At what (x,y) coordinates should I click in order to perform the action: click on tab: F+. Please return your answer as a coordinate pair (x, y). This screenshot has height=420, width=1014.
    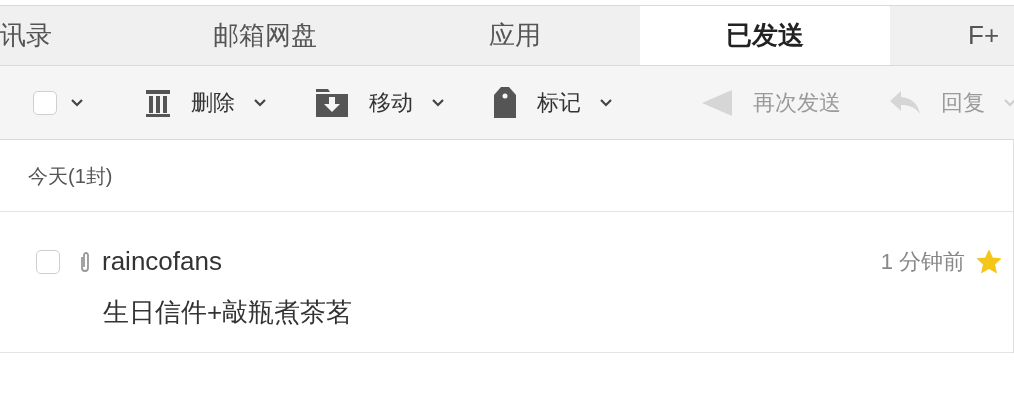
    Looking at the image, I should click on (952, 35).